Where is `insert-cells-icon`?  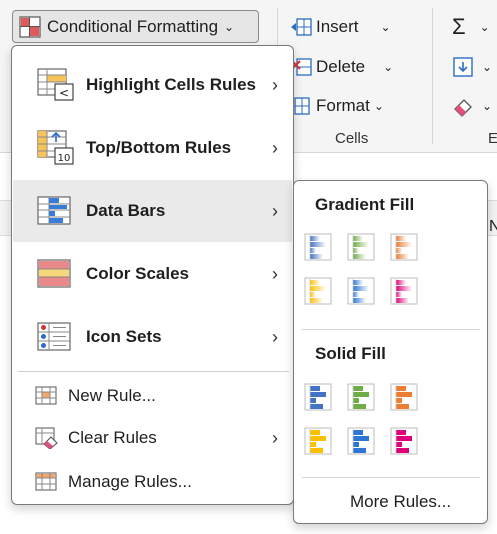 insert-cells-icon is located at coordinates (301, 27).